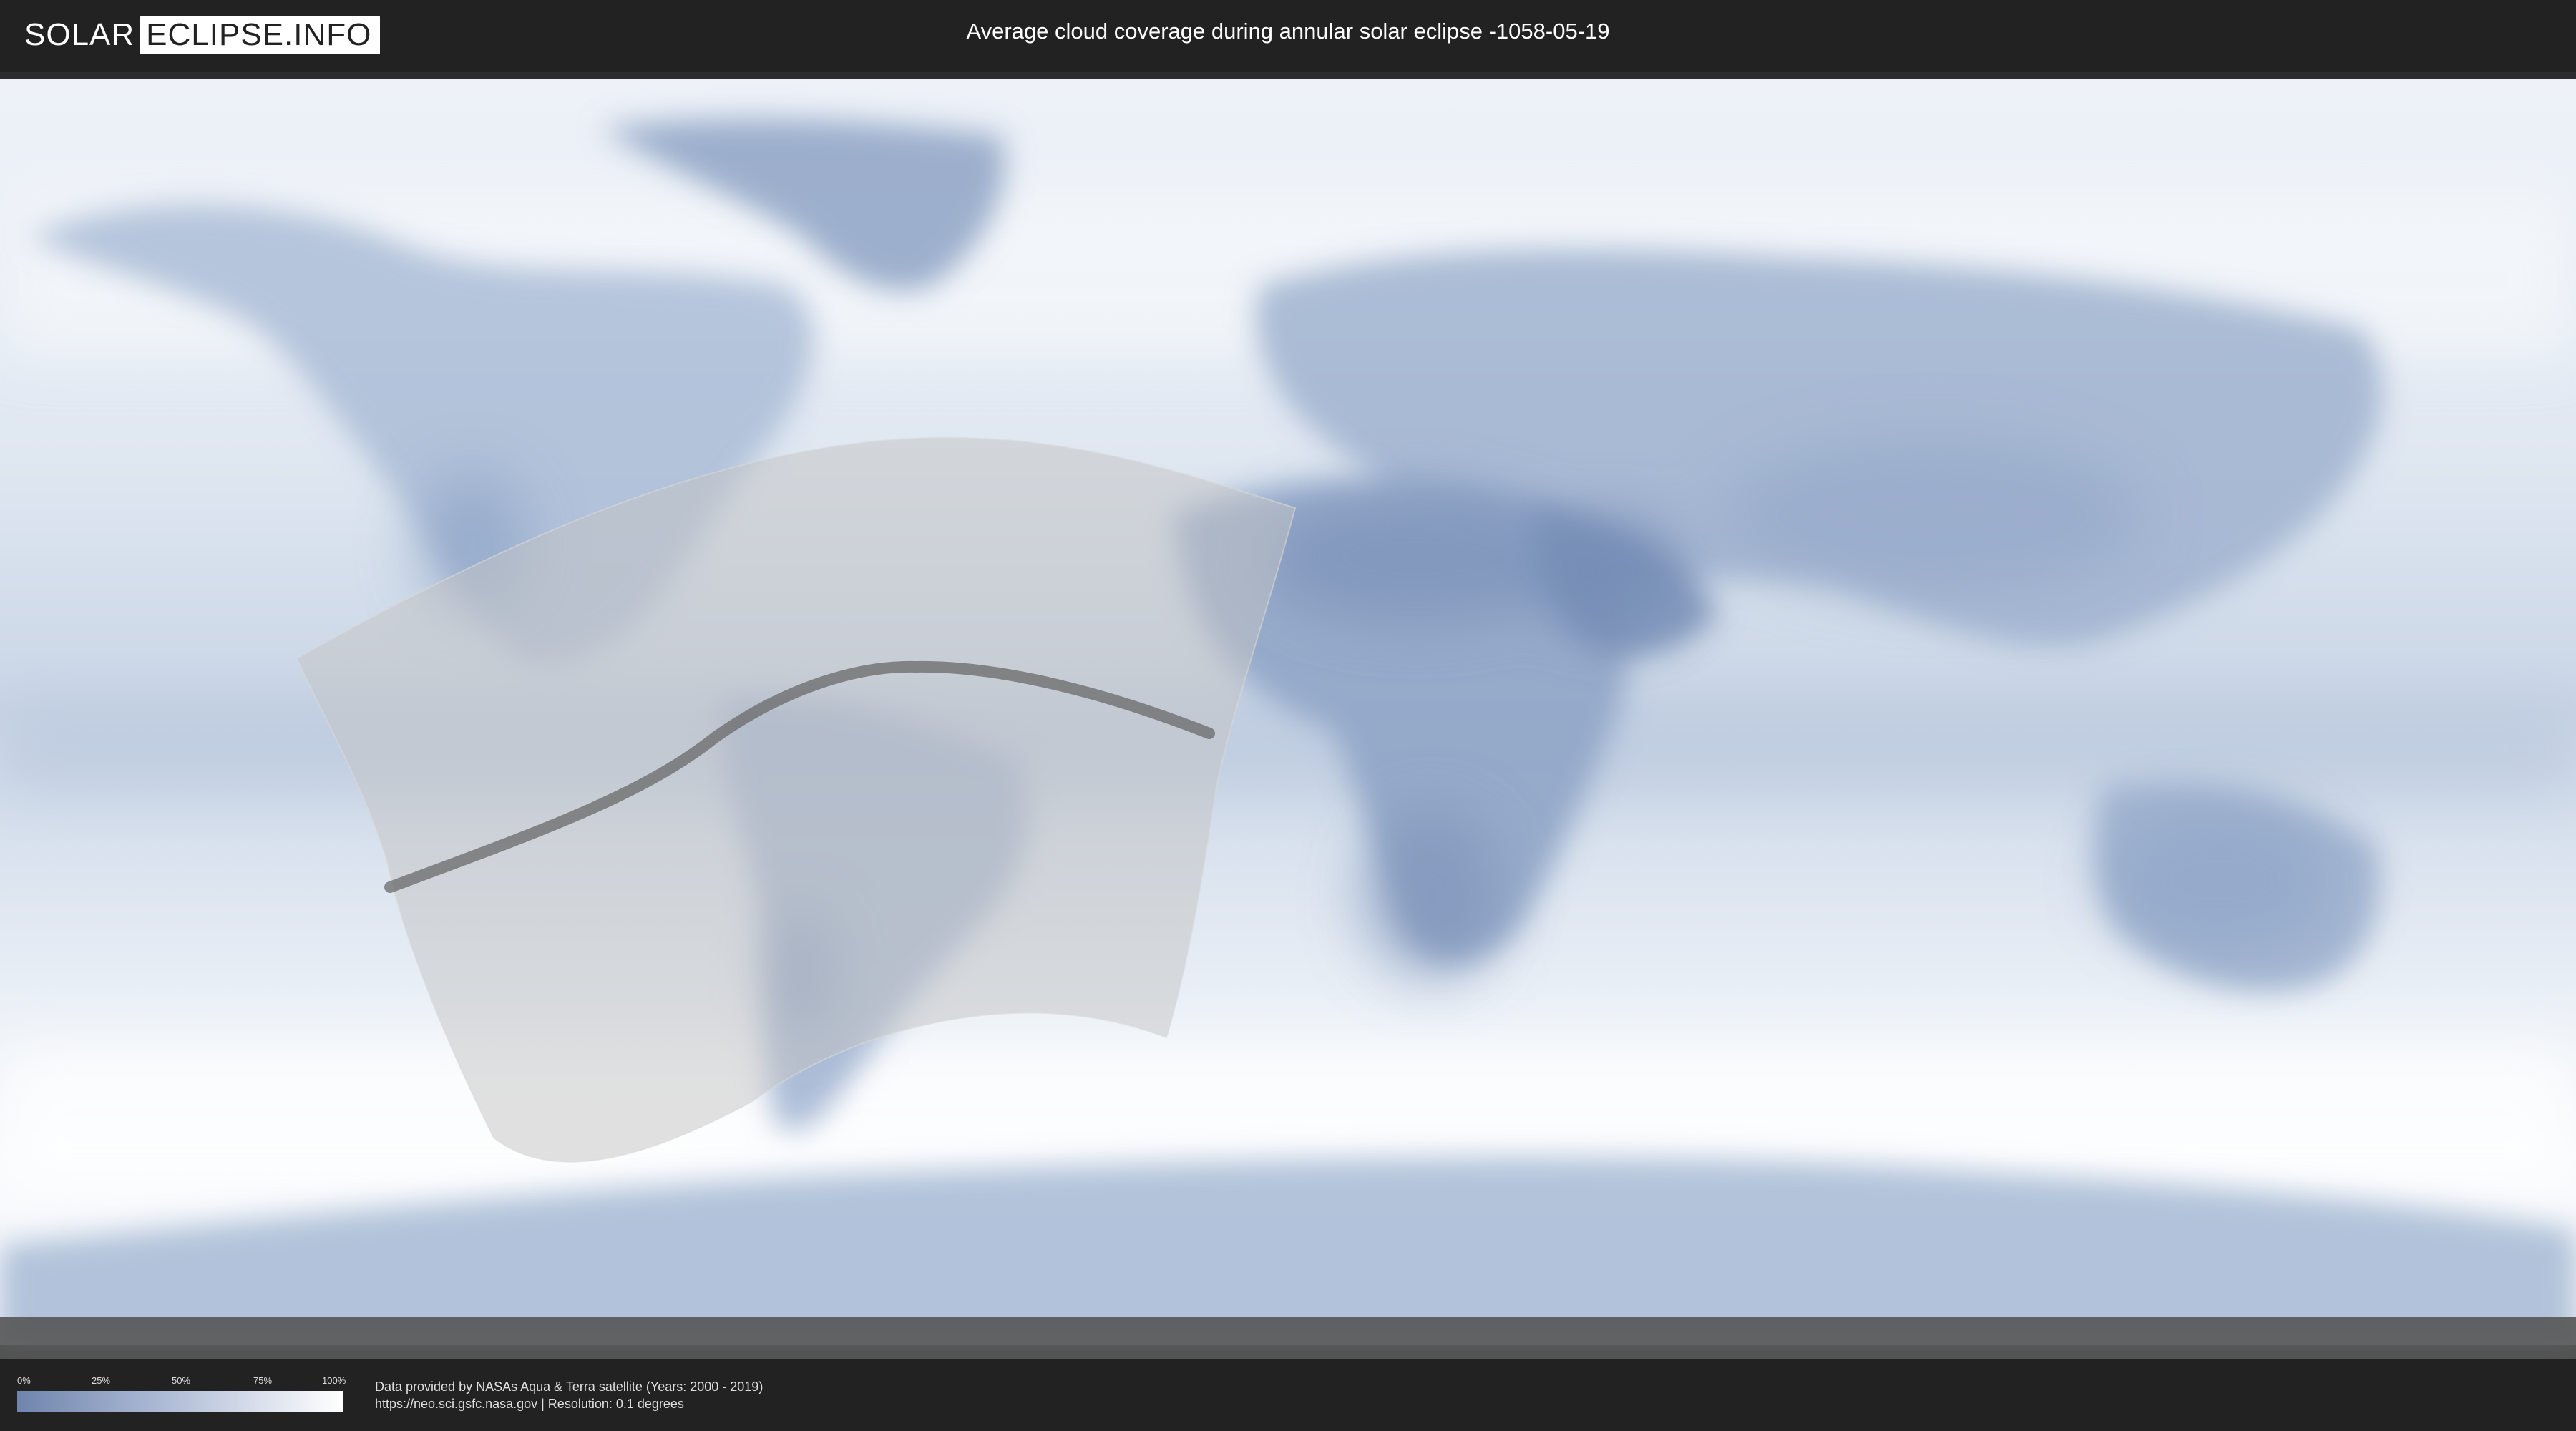 The height and width of the screenshot is (1431, 2576). What do you see at coordinates (180, 1402) in the screenshot?
I see `cloud-coverage-legend` at bounding box center [180, 1402].